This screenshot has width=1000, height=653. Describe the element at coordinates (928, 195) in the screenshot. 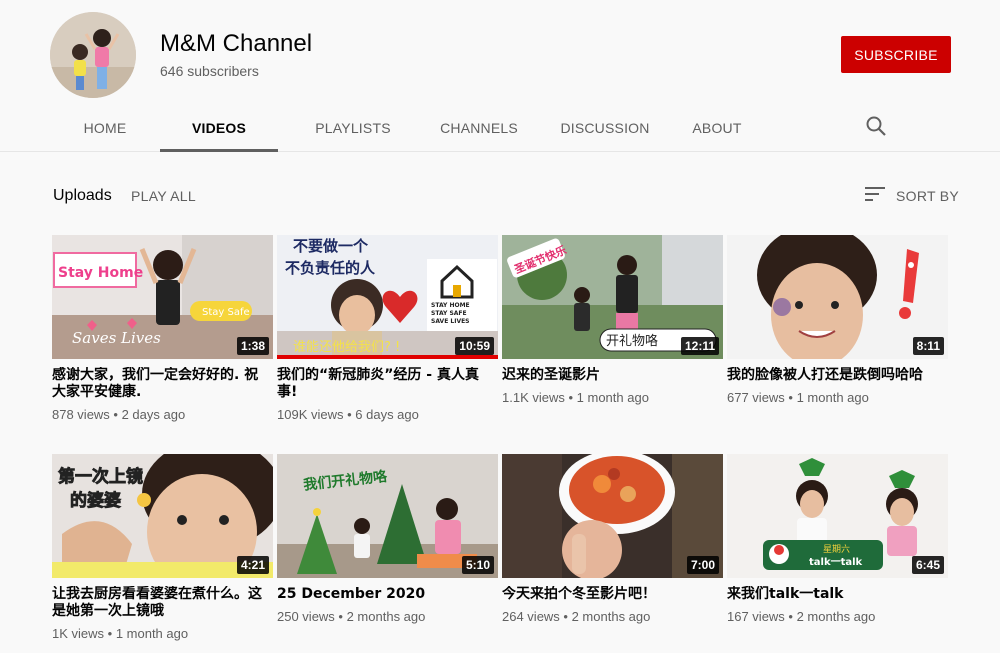

I see `sort-by-label: SORT BY` at that location.